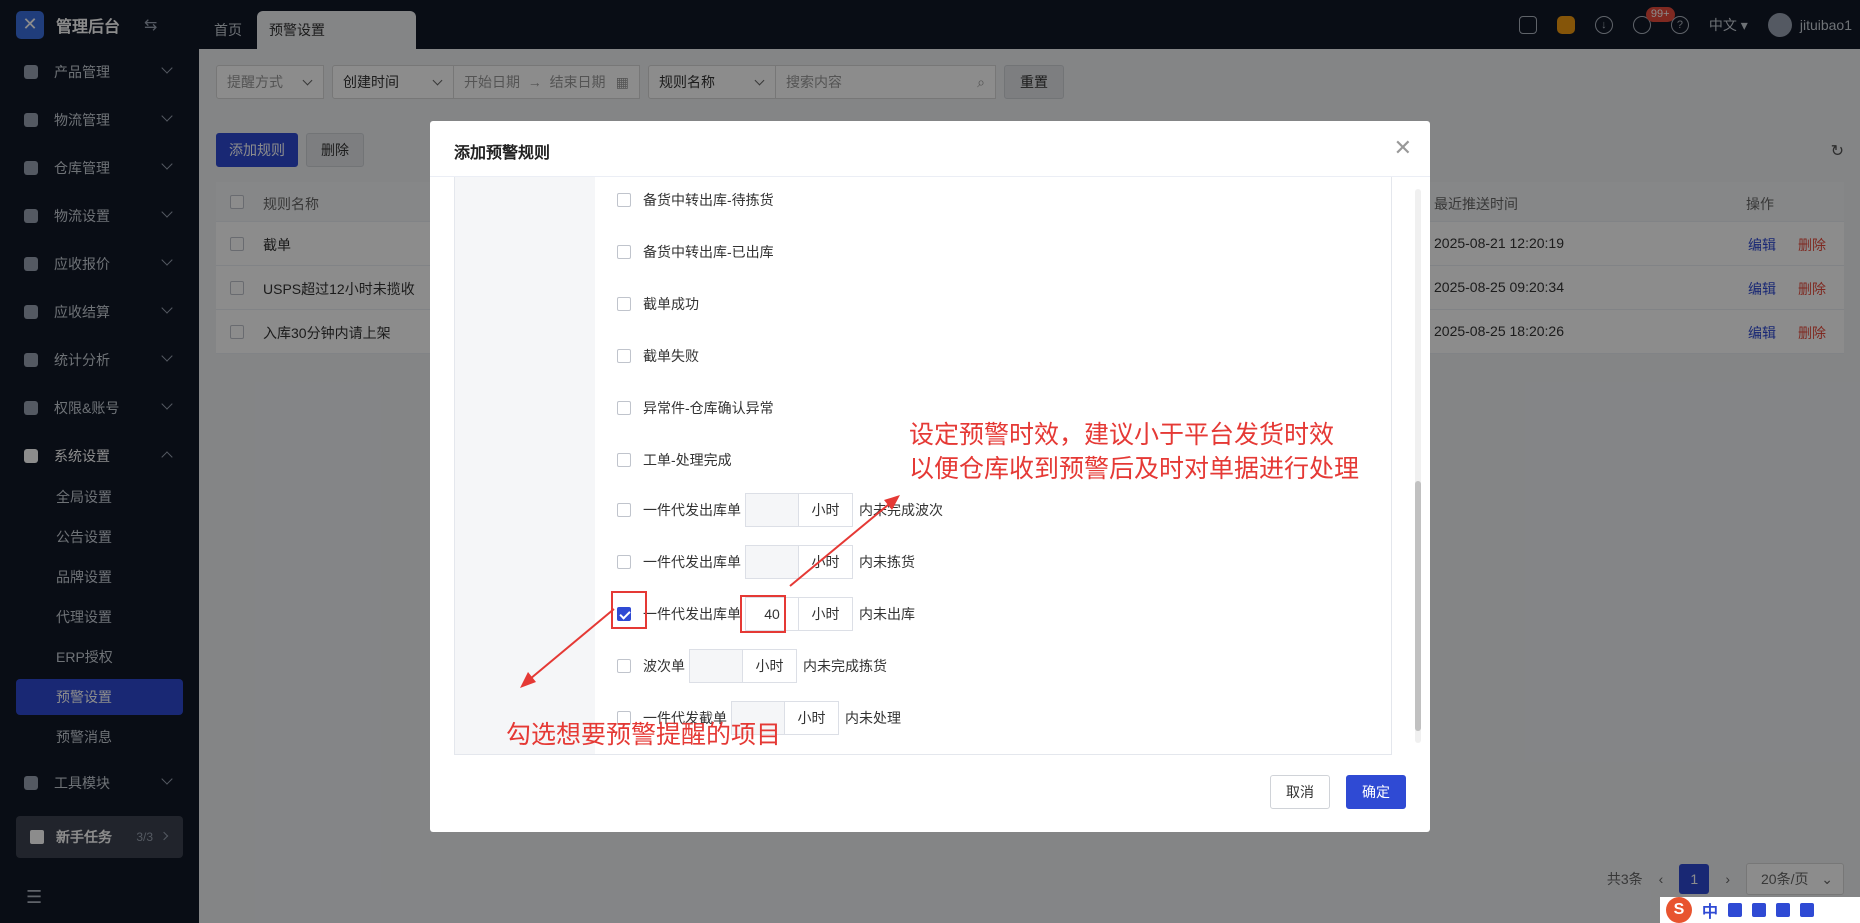 This screenshot has height=923, width=1860. I want to click on ime-mode: 中, so click(1710, 910).